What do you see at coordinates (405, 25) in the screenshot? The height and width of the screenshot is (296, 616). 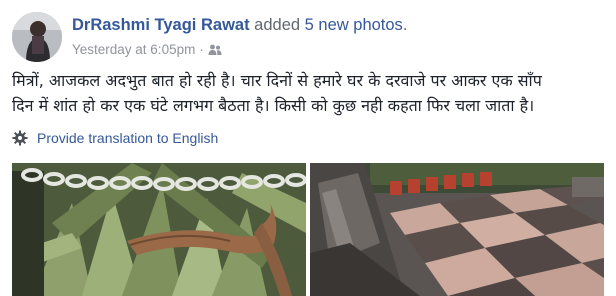 I see `action-suffix: .` at bounding box center [405, 25].